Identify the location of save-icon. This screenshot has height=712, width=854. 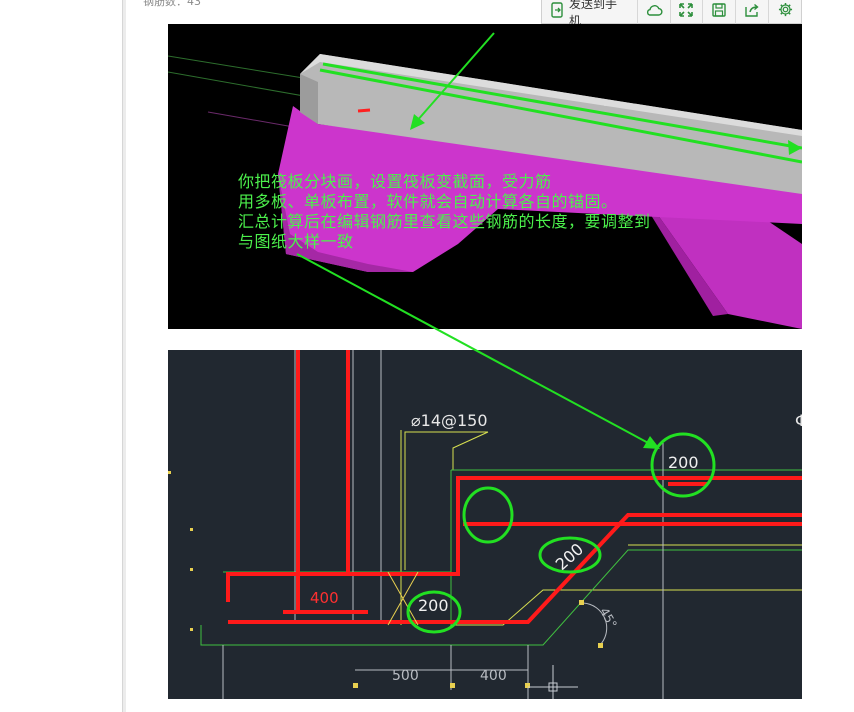
(719, 11).